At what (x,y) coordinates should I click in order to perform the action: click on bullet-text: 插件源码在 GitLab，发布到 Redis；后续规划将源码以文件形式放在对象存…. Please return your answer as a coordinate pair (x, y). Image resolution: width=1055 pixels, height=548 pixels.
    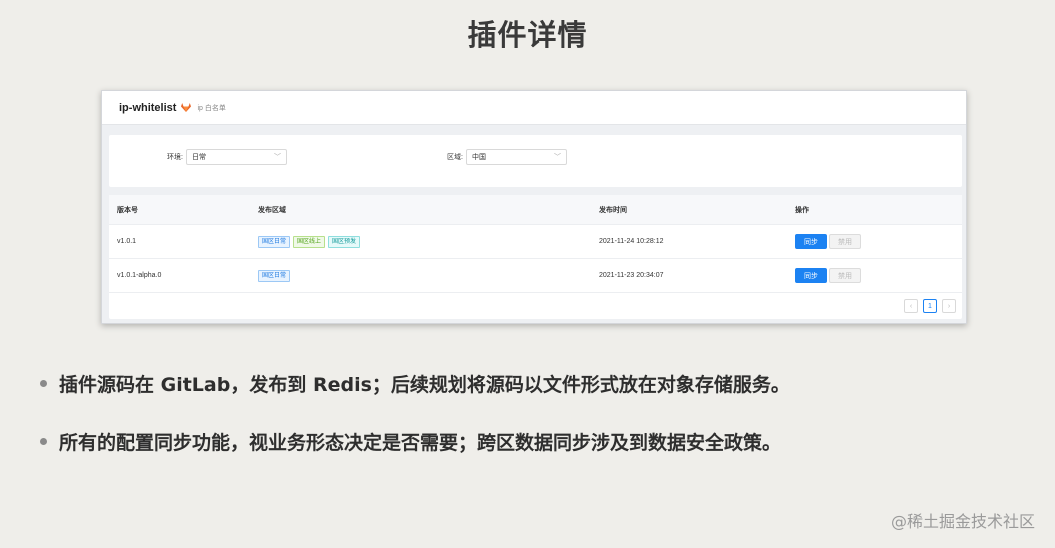
    Looking at the image, I should click on (424, 384).